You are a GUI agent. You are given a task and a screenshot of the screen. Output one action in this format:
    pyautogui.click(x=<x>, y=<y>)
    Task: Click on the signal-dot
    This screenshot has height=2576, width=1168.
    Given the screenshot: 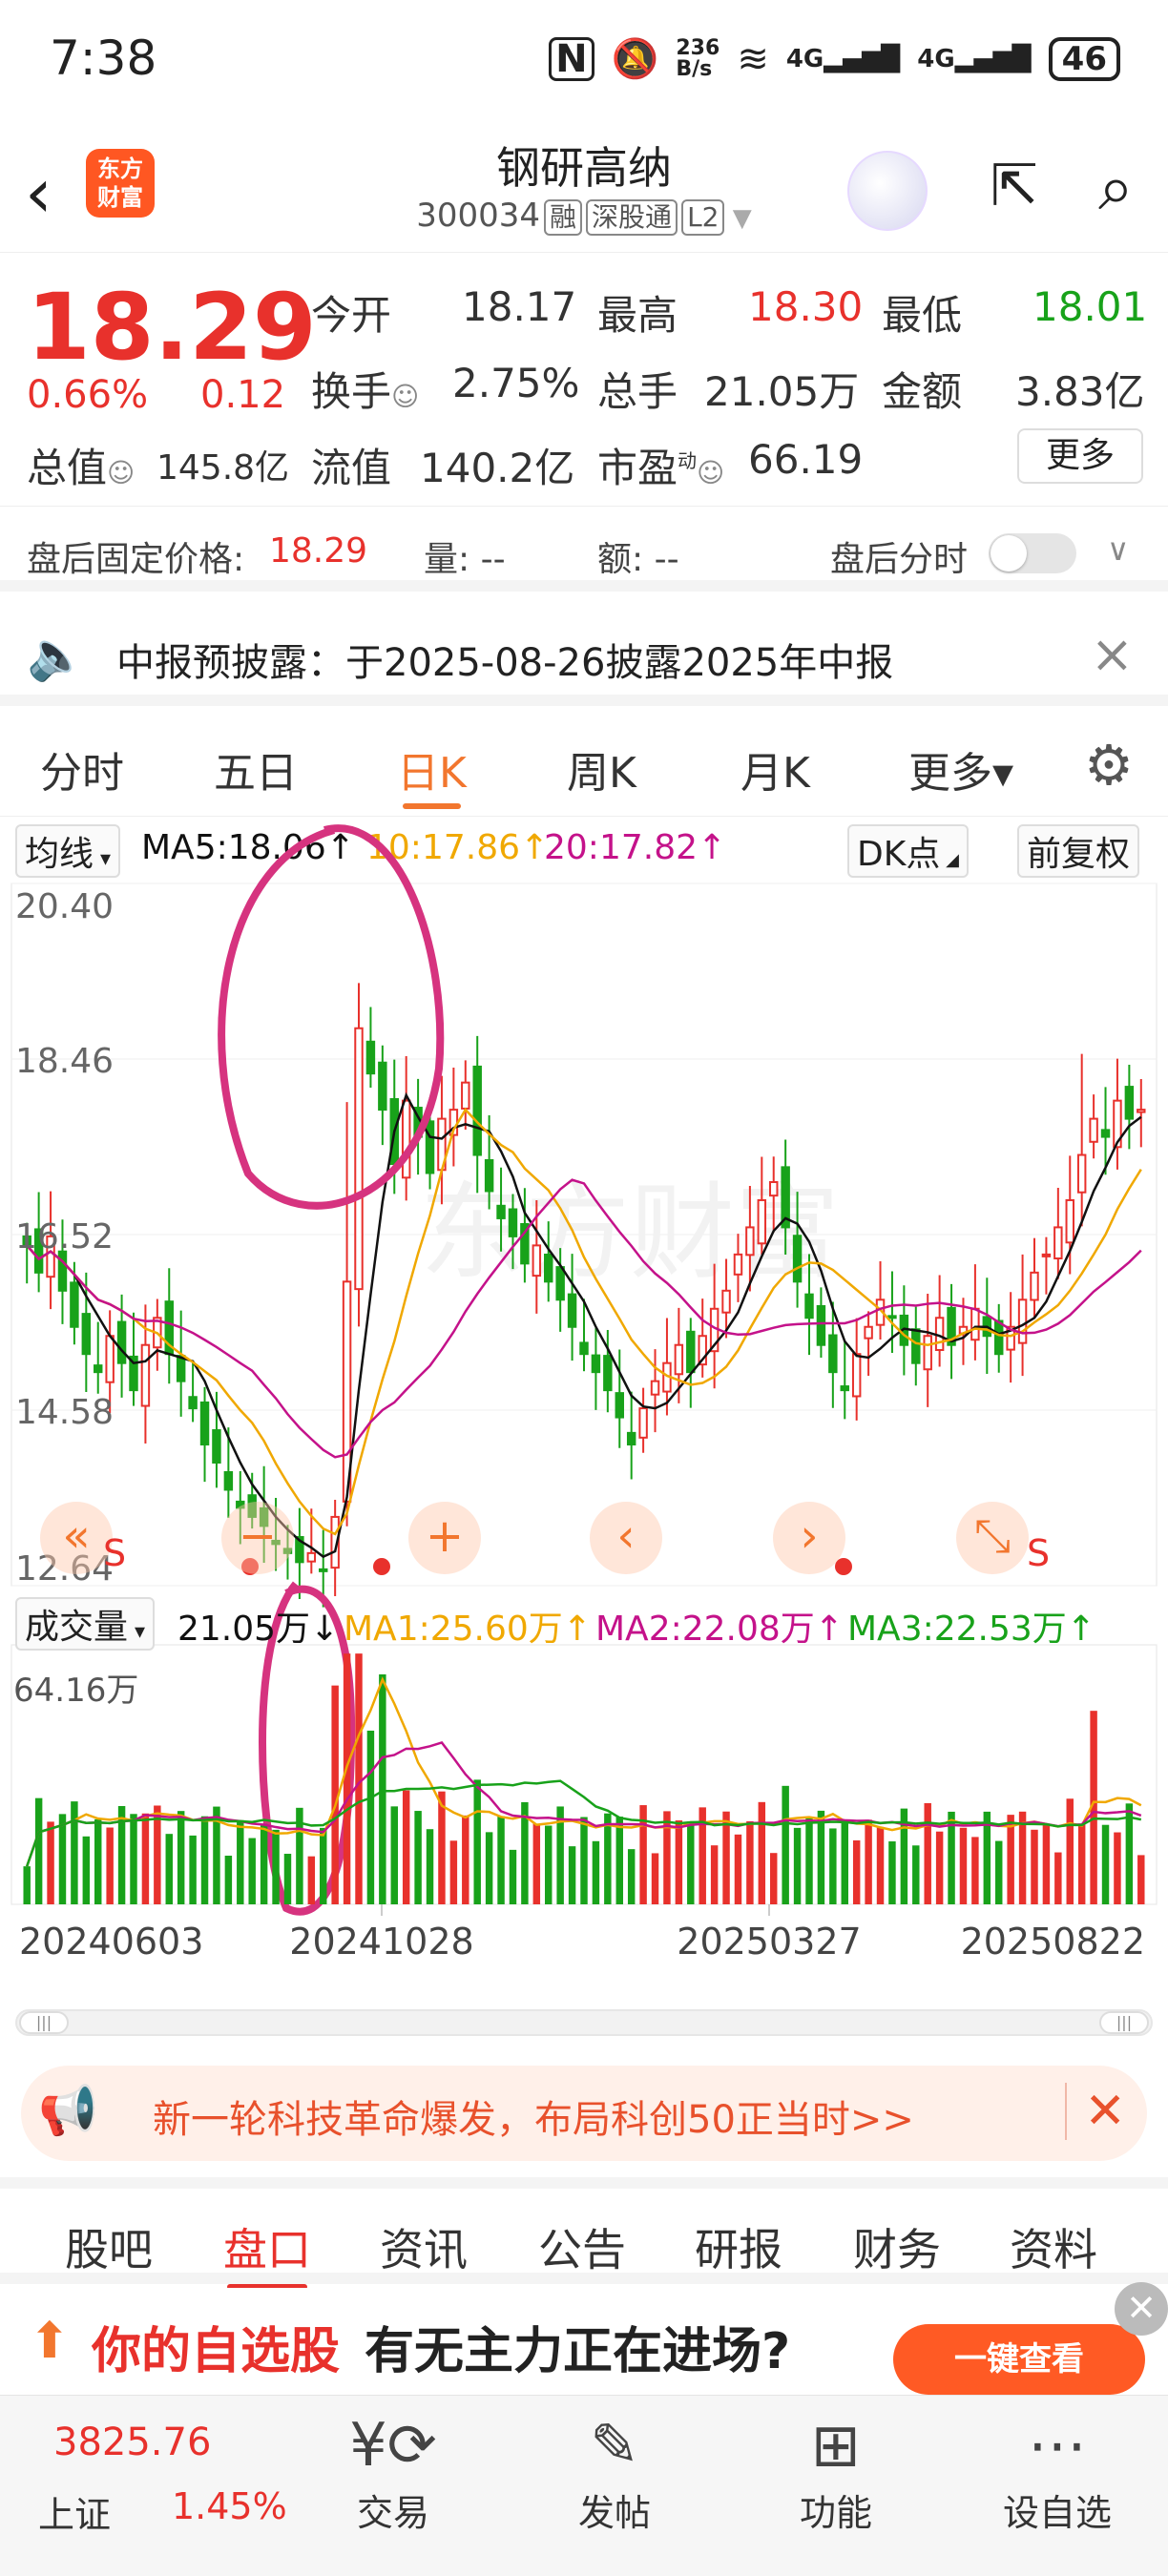 What is the action you would take?
    pyautogui.click(x=381, y=1566)
    